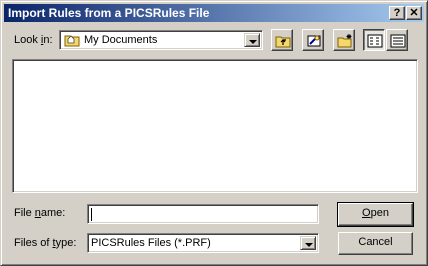 The image size is (428, 266). What do you see at coordinates (109, 13) in the screenshot?
I see `dialog-title: Import Rules from a PICSRules File` at bounding box center [109, 13].